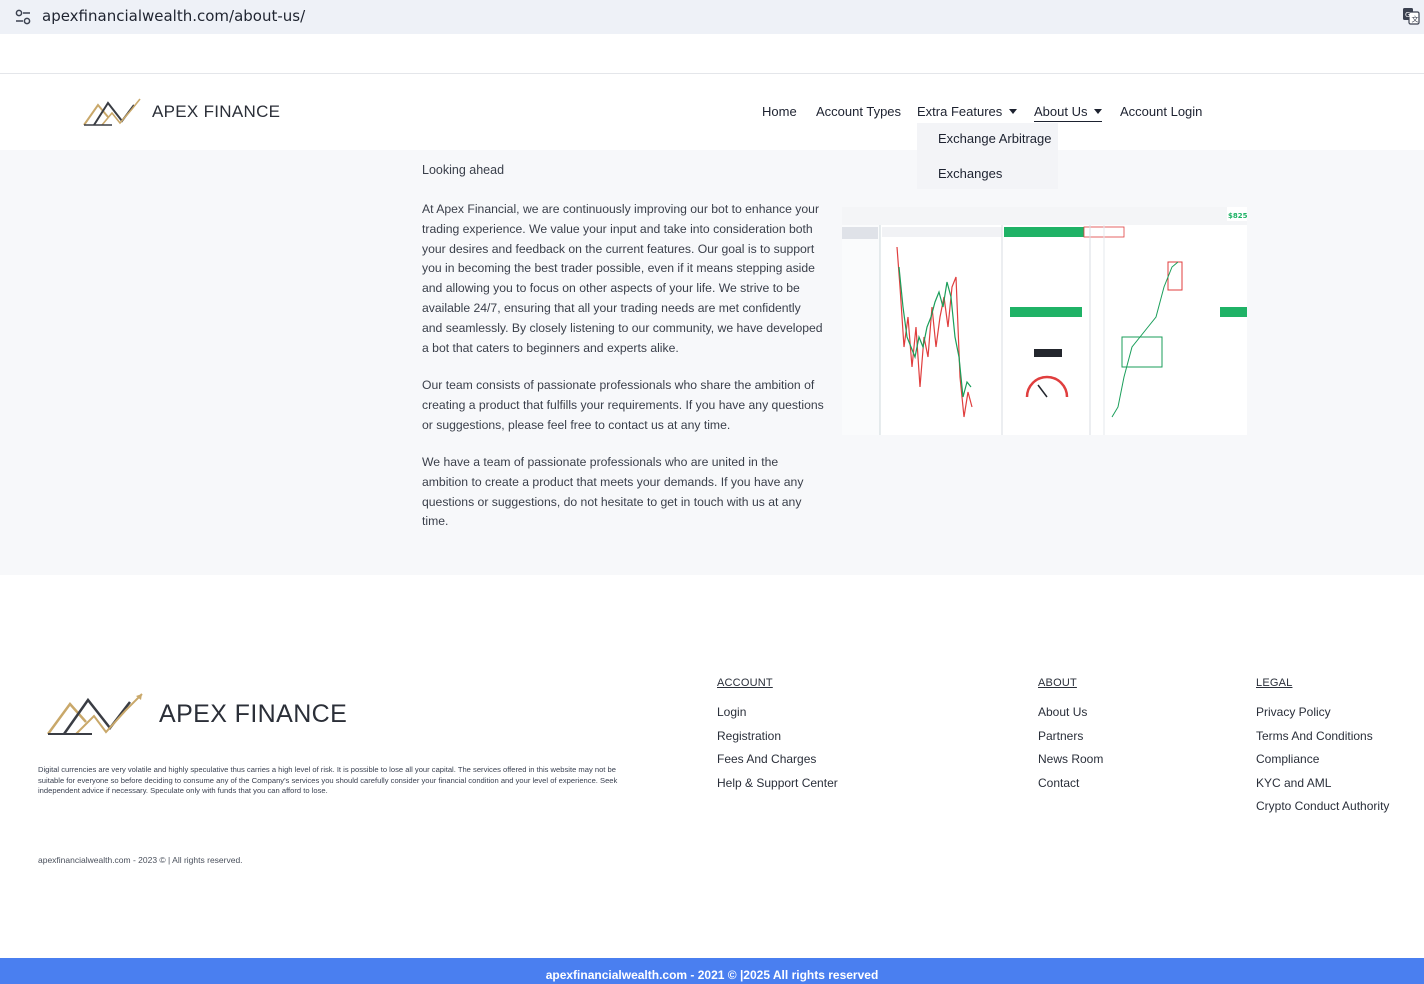 The image size is (1424, 984). Describe the element at coordinates (1322, 764) in the screenshot. I see `footer-link-compliance: Compliance` at that location.